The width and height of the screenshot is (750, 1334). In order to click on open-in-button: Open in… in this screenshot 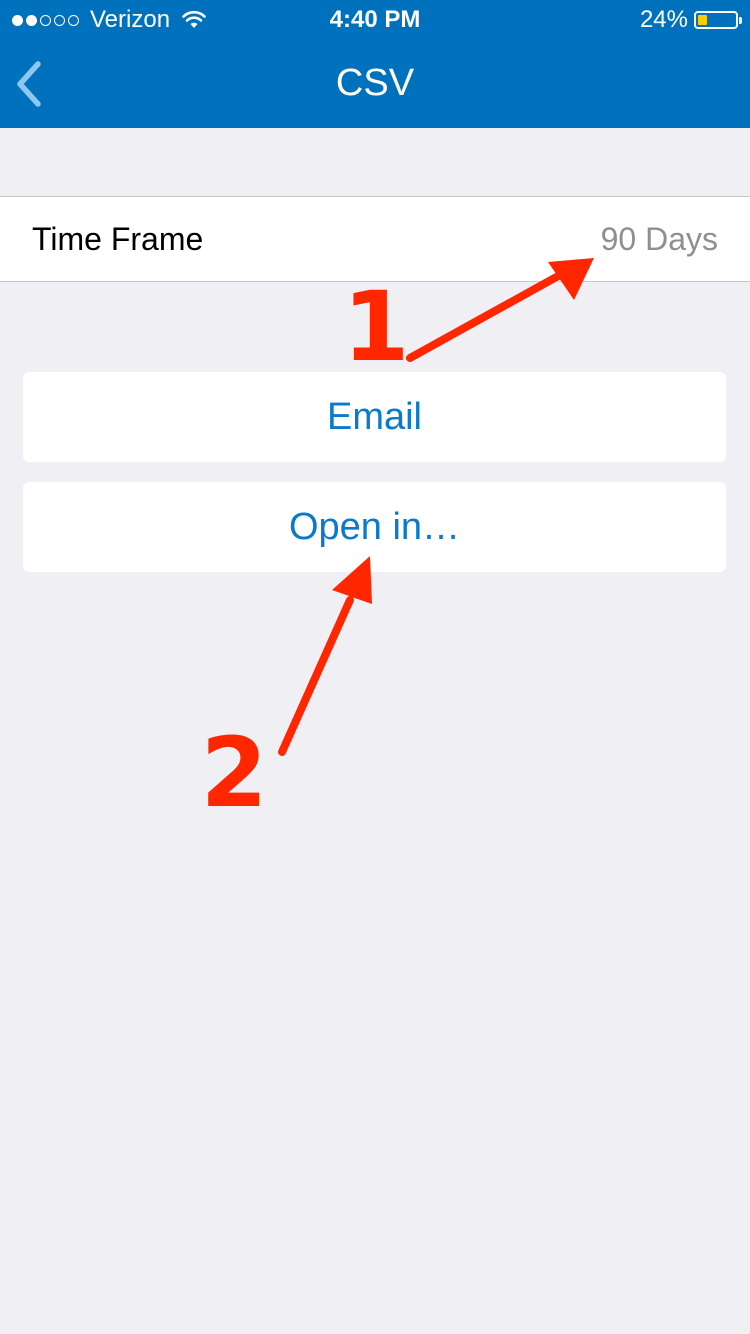, I will do `click(374, 527)`.